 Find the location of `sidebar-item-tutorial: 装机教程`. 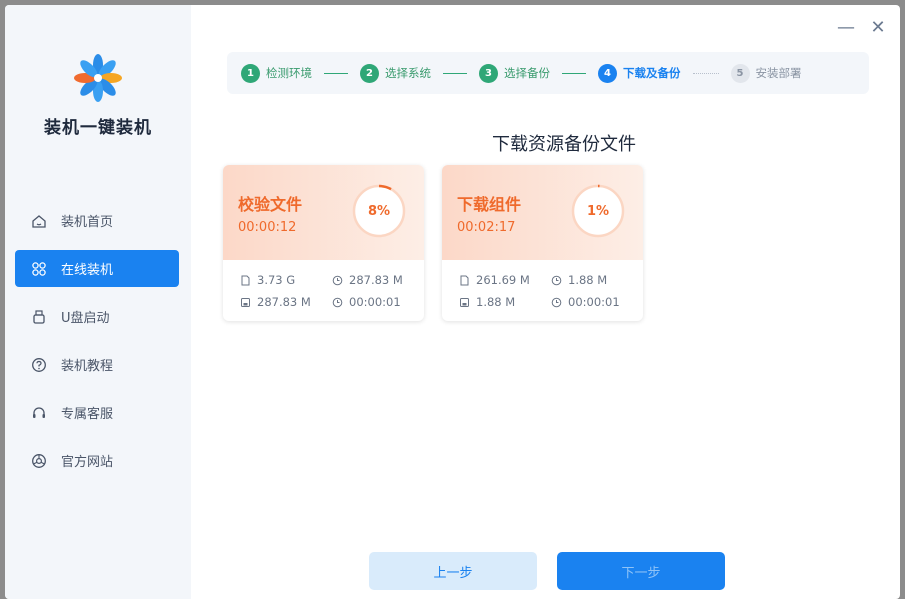

sidebar-item-tutorial: 装机教程 is located at coordinates (97, 364).